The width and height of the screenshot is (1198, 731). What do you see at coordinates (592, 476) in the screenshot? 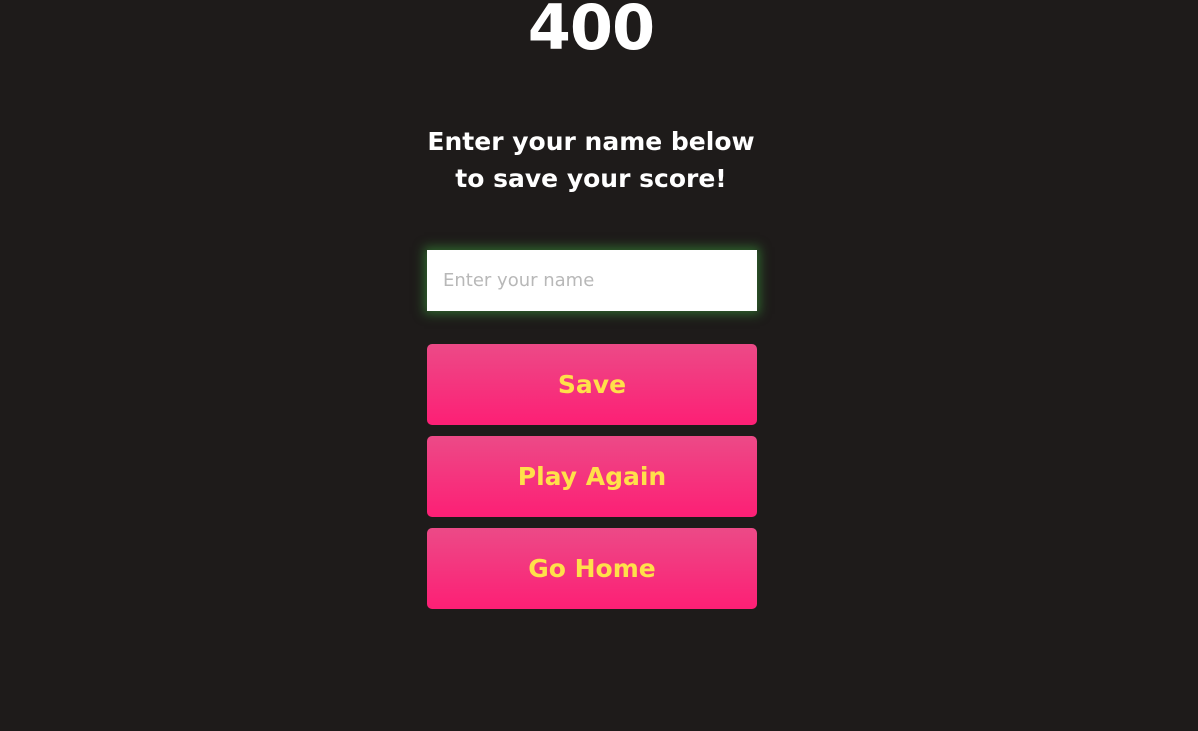
I see `play-again-button: Play Again` at bounding box center [592, 476].